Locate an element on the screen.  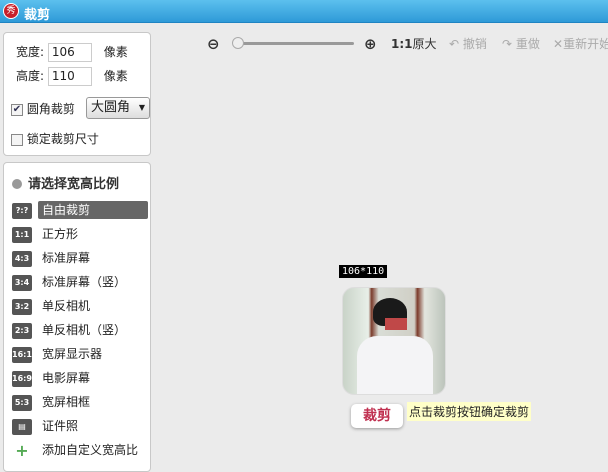
redo-icon: ↷ is located at coordinates (507, 44).